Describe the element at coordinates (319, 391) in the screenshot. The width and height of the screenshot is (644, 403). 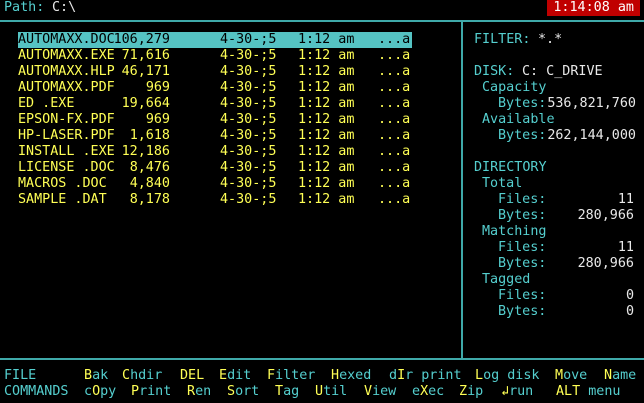
I see `command-hotkey: U` at that location.